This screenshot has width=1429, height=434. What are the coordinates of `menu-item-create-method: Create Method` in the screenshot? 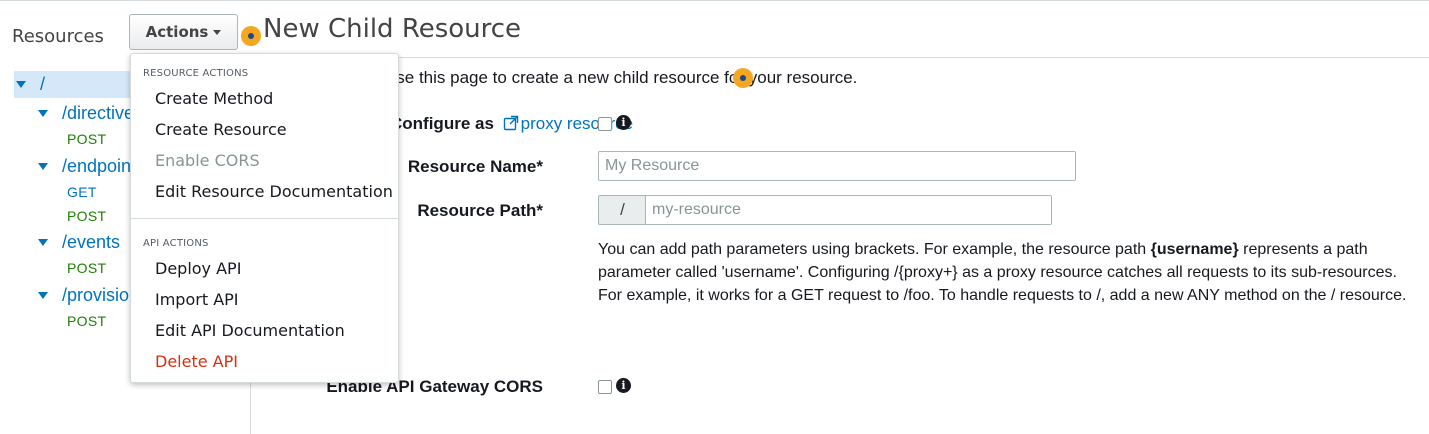 It's located at (214, 98).